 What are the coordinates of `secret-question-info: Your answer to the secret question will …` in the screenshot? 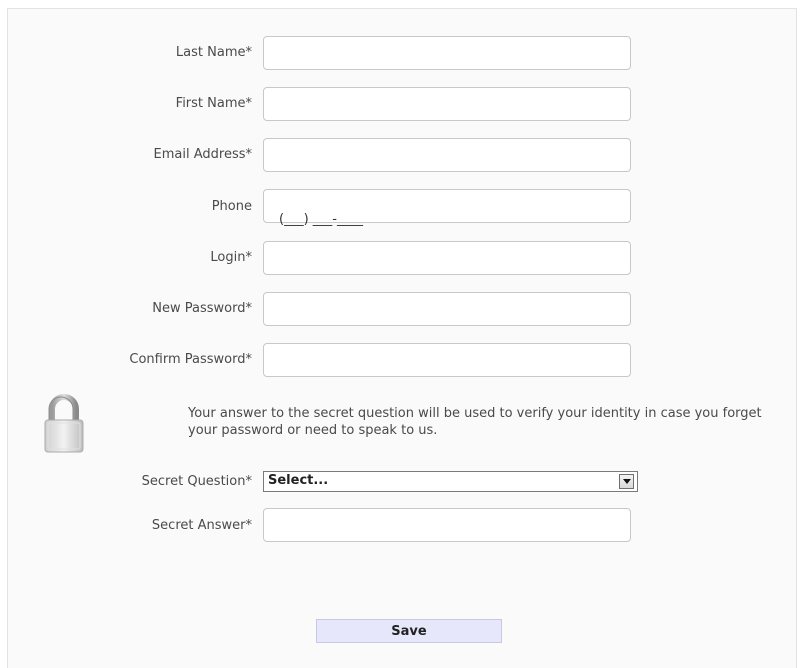 It's located at (475, 422).